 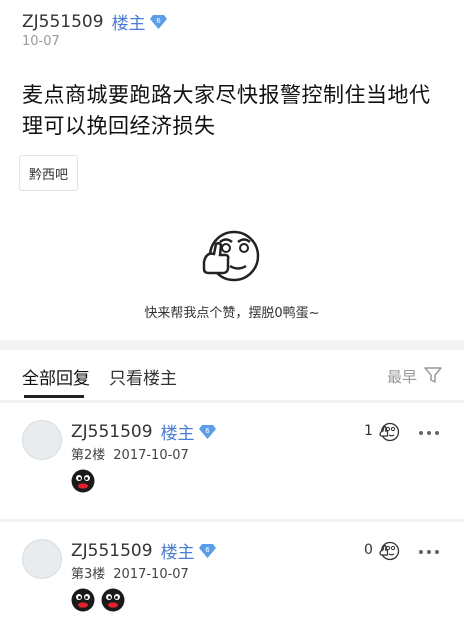 What do you see at coordinates (226, 110) in the screenshot?
I see `post-title: 麦点商城要跑路大家尽快报警控制住当地代理可以挽回经济损失` at bounding box center [226, 110].